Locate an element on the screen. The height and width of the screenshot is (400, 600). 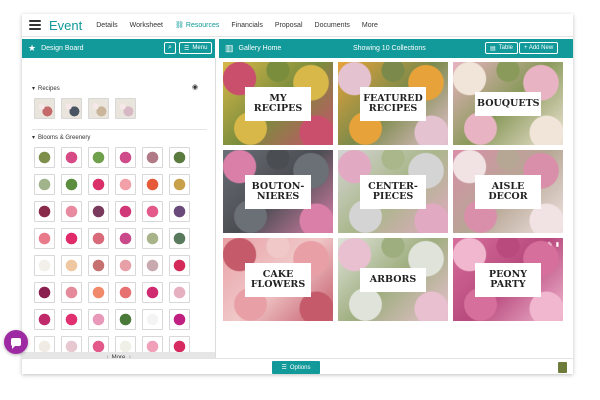
trash-icon: ▮ is located at coordinates (557, 244).